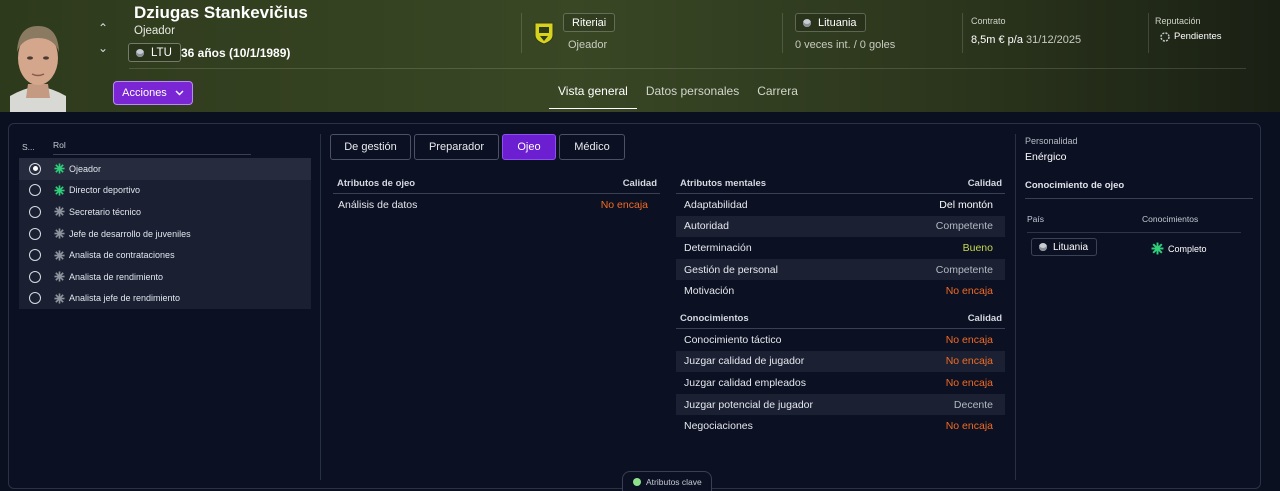  I want to click on person-name: Dziugas Stankevičius, so click(221, 12).